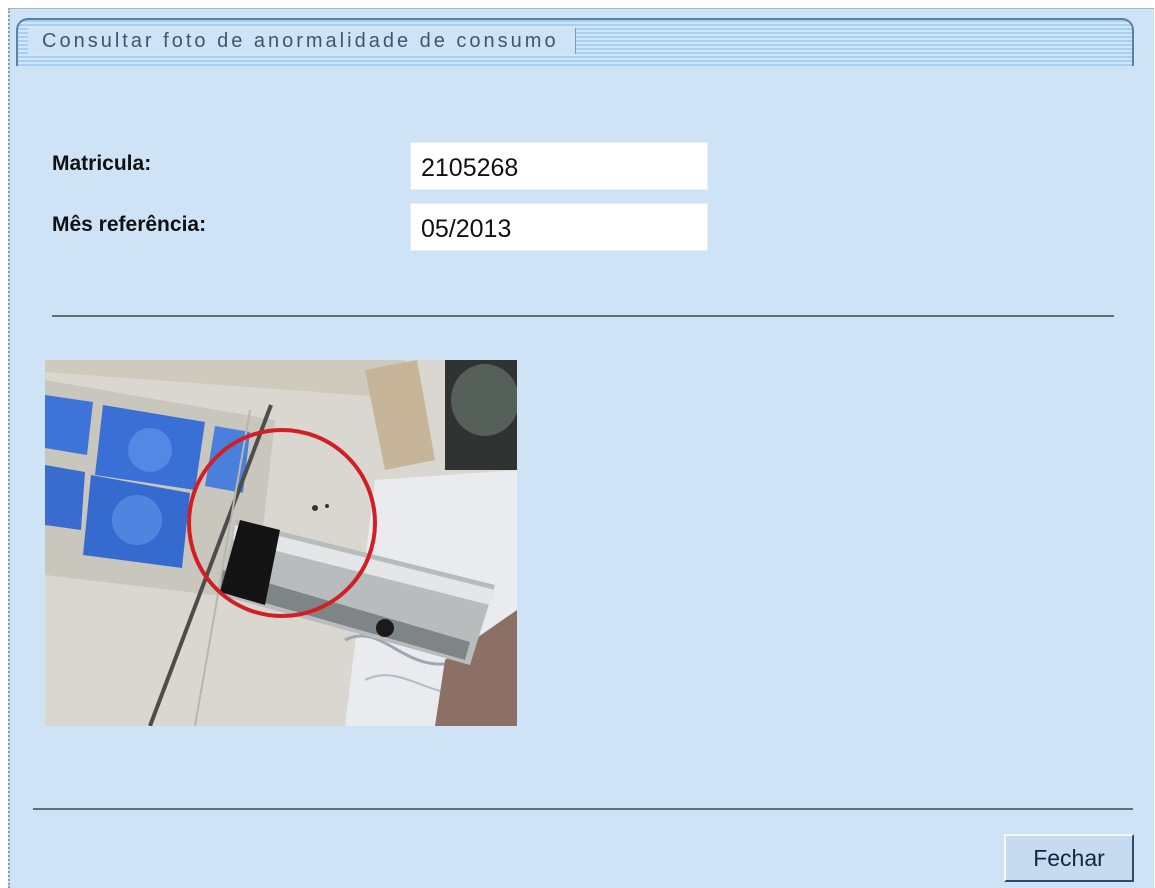  I want to click on footer-divider, so click(583, 809).